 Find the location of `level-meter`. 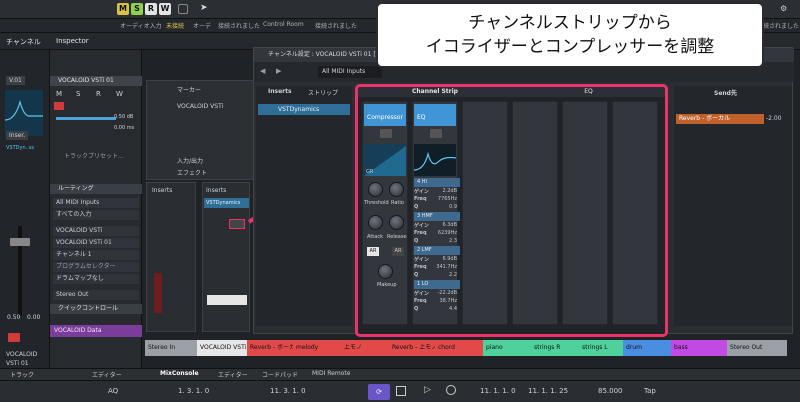

level-meter is located at coordinates (158, 293).